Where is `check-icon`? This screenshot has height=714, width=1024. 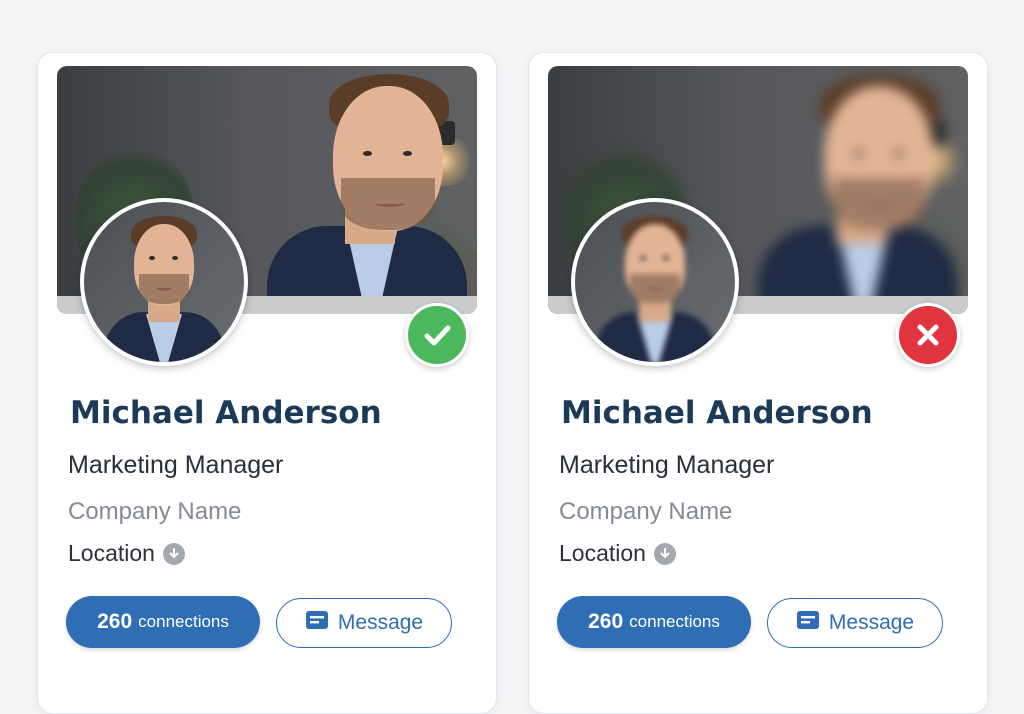
check-icon is located at coordinates (437, 335).